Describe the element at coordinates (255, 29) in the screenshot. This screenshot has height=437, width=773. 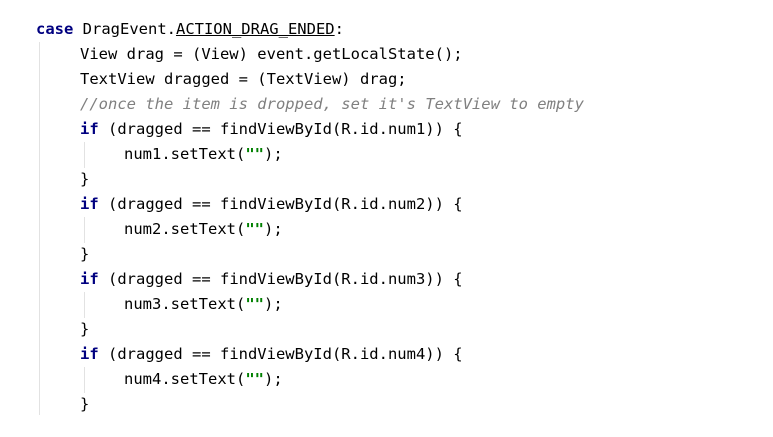
I see `case-constant: ACTION_DRAG_ENDED` at that location.